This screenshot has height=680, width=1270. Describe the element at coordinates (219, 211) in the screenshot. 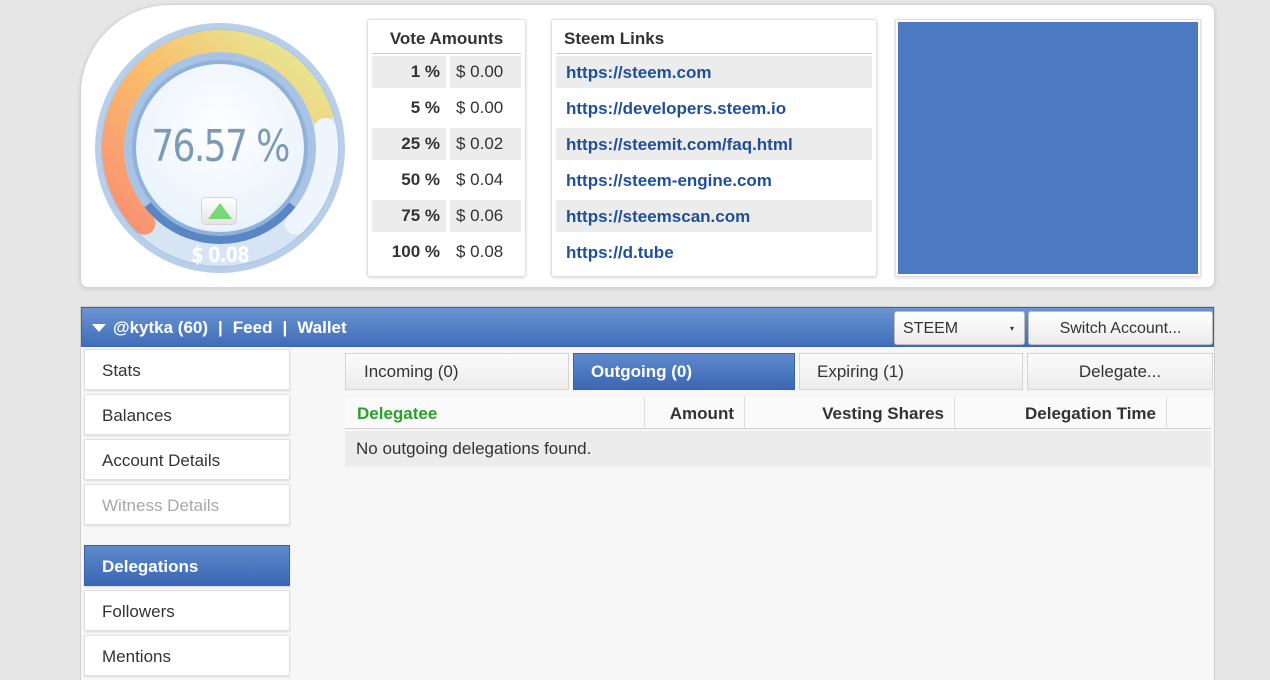

I see `up-arrow-icon` at that location.